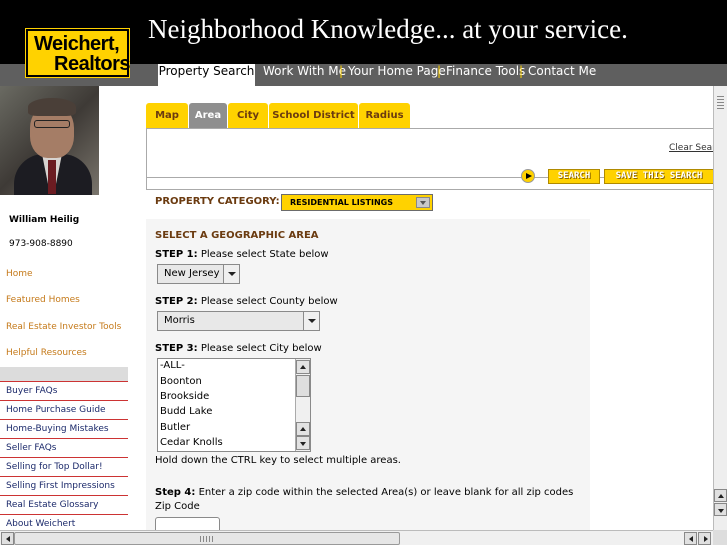 The height and width of the screenshot is (545, 727). I want to click on sidebar-link-featured-homes: Featured Homes, so click(43, 300).